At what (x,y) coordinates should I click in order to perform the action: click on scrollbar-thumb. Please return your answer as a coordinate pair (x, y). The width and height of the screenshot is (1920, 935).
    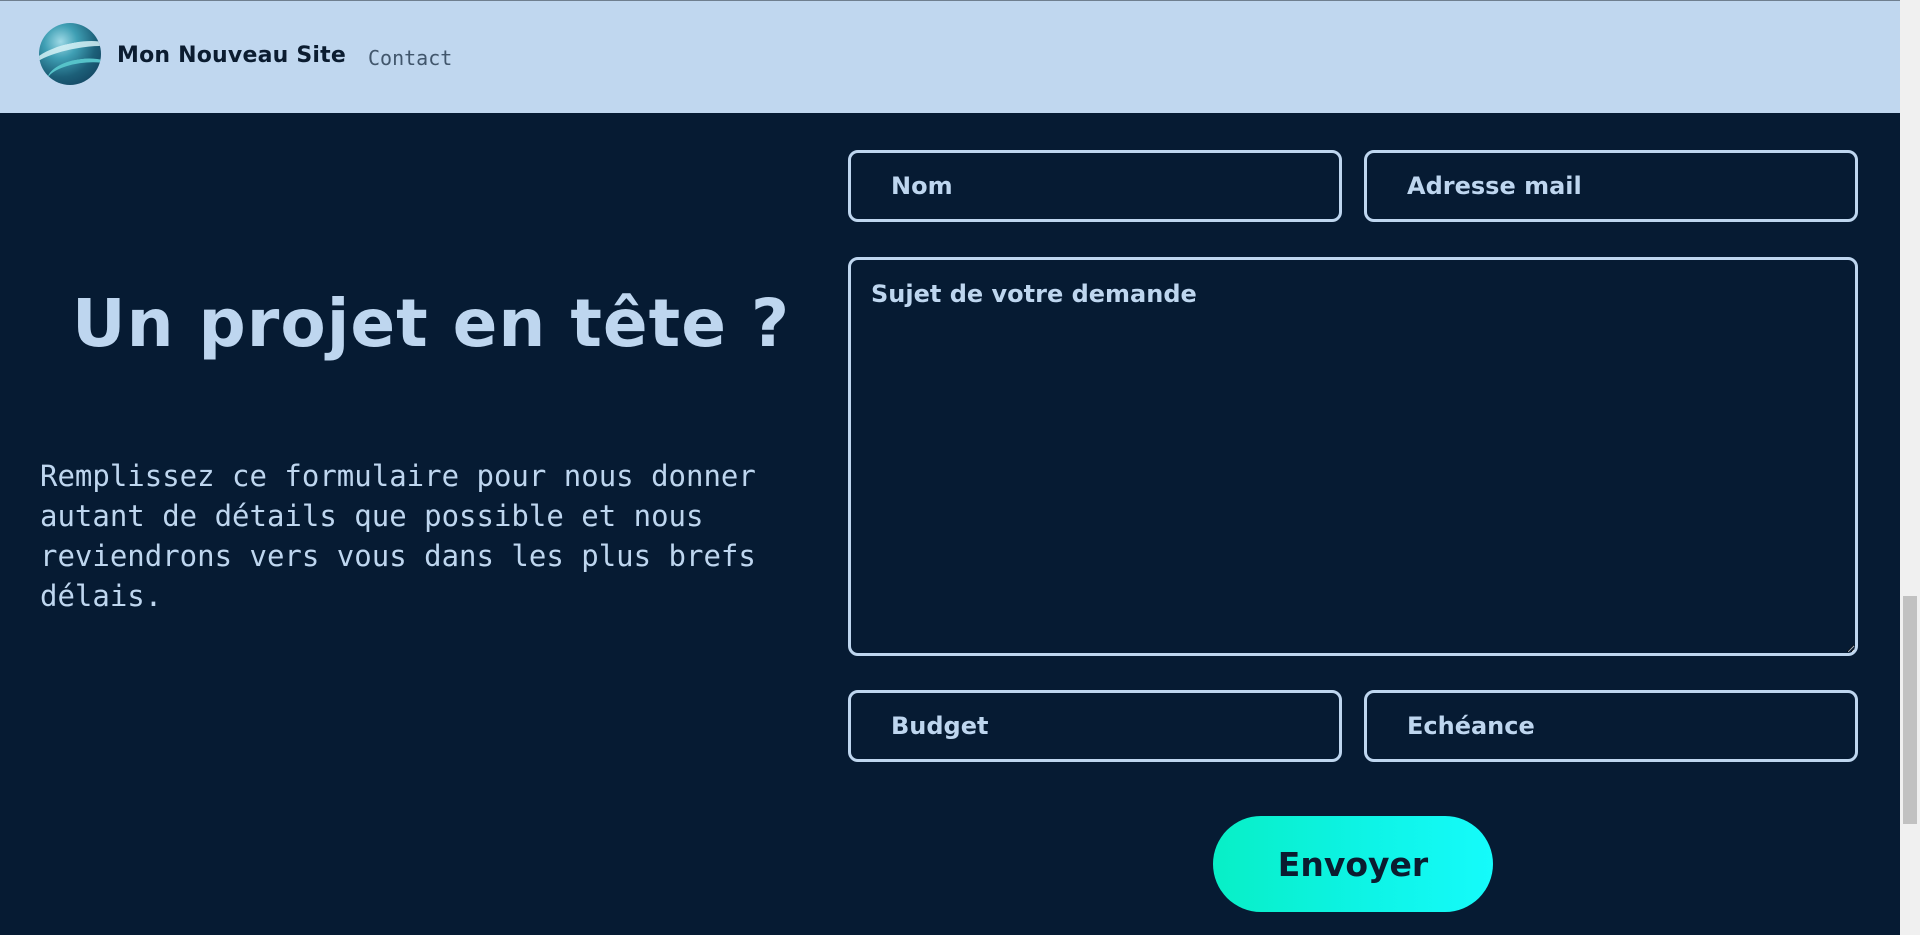
    Looking at the image, I should click on (1910, 710).